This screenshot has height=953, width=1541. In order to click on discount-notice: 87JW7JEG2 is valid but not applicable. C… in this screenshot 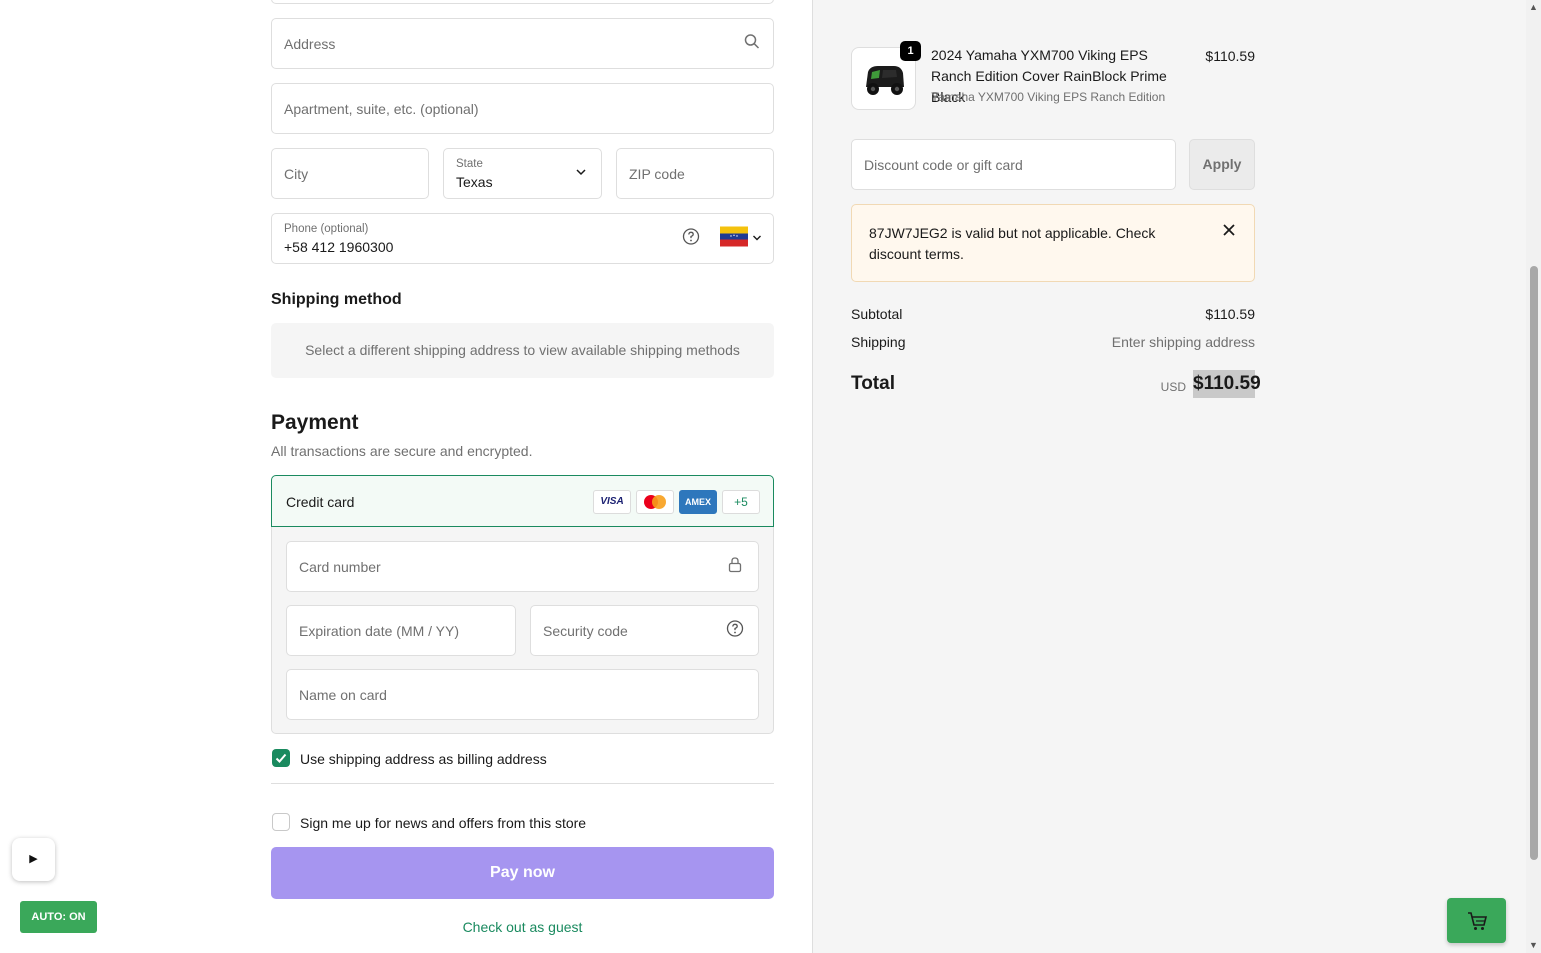, I will do `click(1053, 243)`.